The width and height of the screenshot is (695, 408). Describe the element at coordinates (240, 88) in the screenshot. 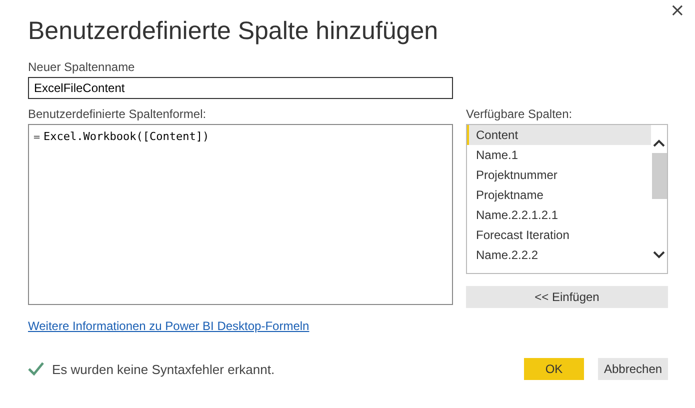

I see `column-name-field: ExcelFileContent` at that location.